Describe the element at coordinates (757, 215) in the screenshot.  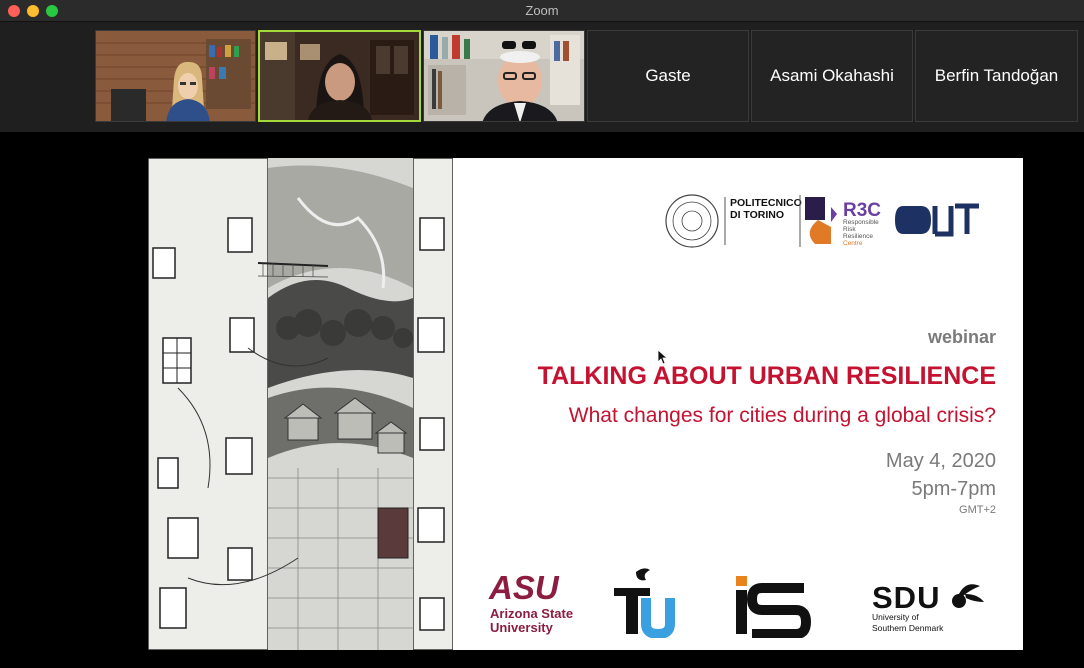
I see `svg-text: DI TORINO` at that location.